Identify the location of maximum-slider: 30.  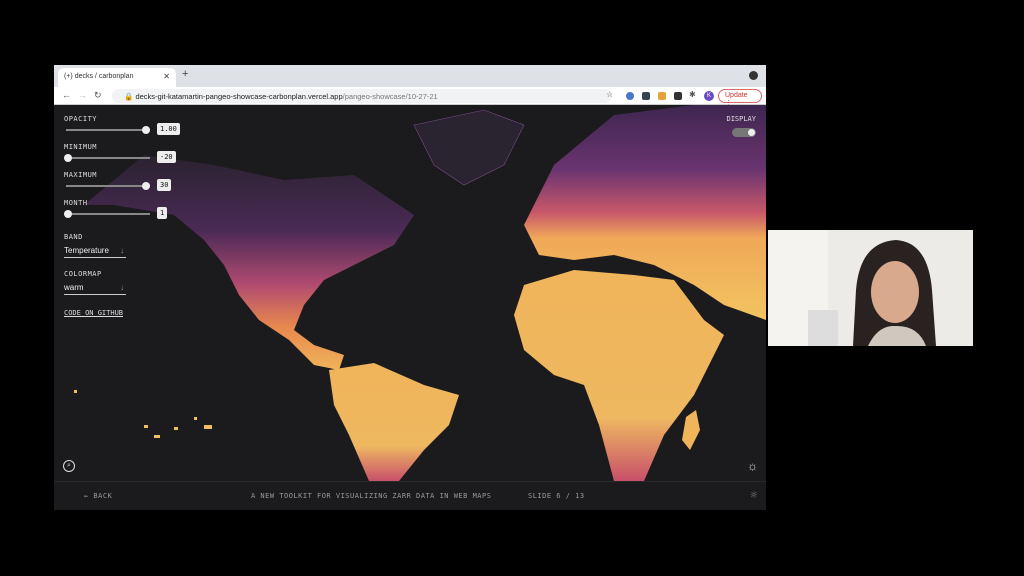
(121, 186).